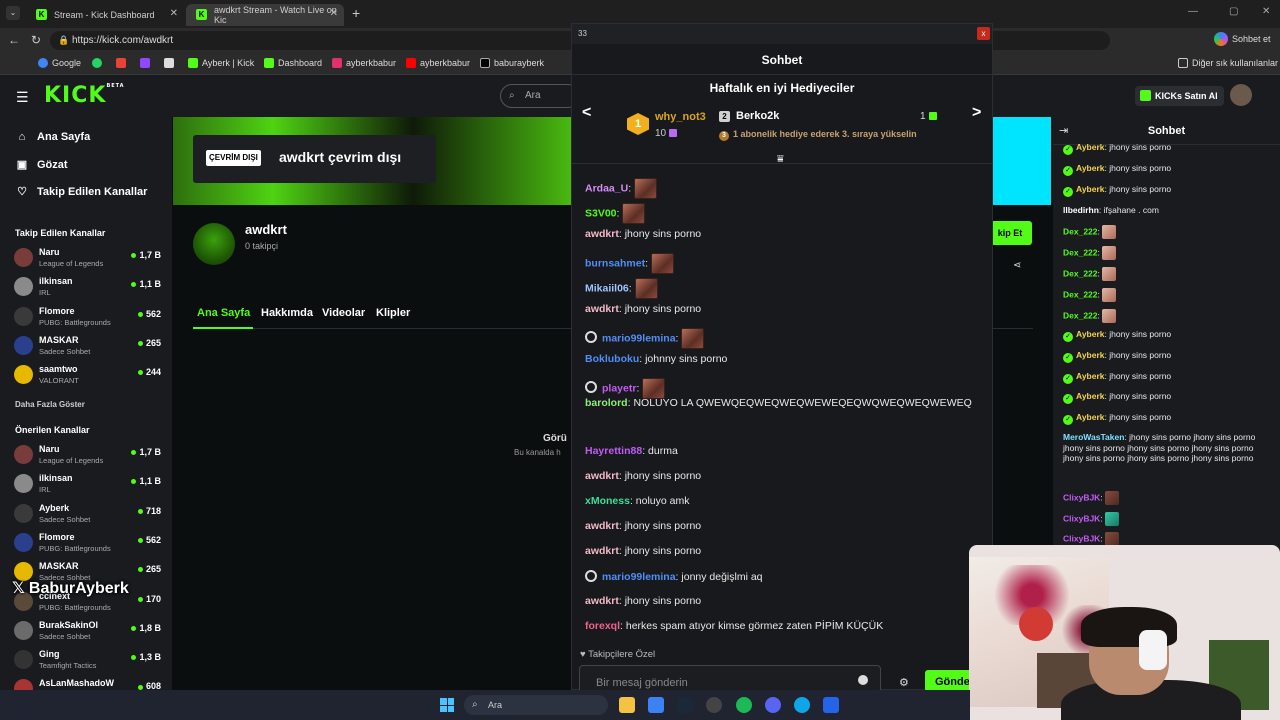 The width and height of the screenshot is (1280, 720). Describe the element at coordinates (612, 359) in the screenshot. I see `chat-username: Bokluboku` at that location.